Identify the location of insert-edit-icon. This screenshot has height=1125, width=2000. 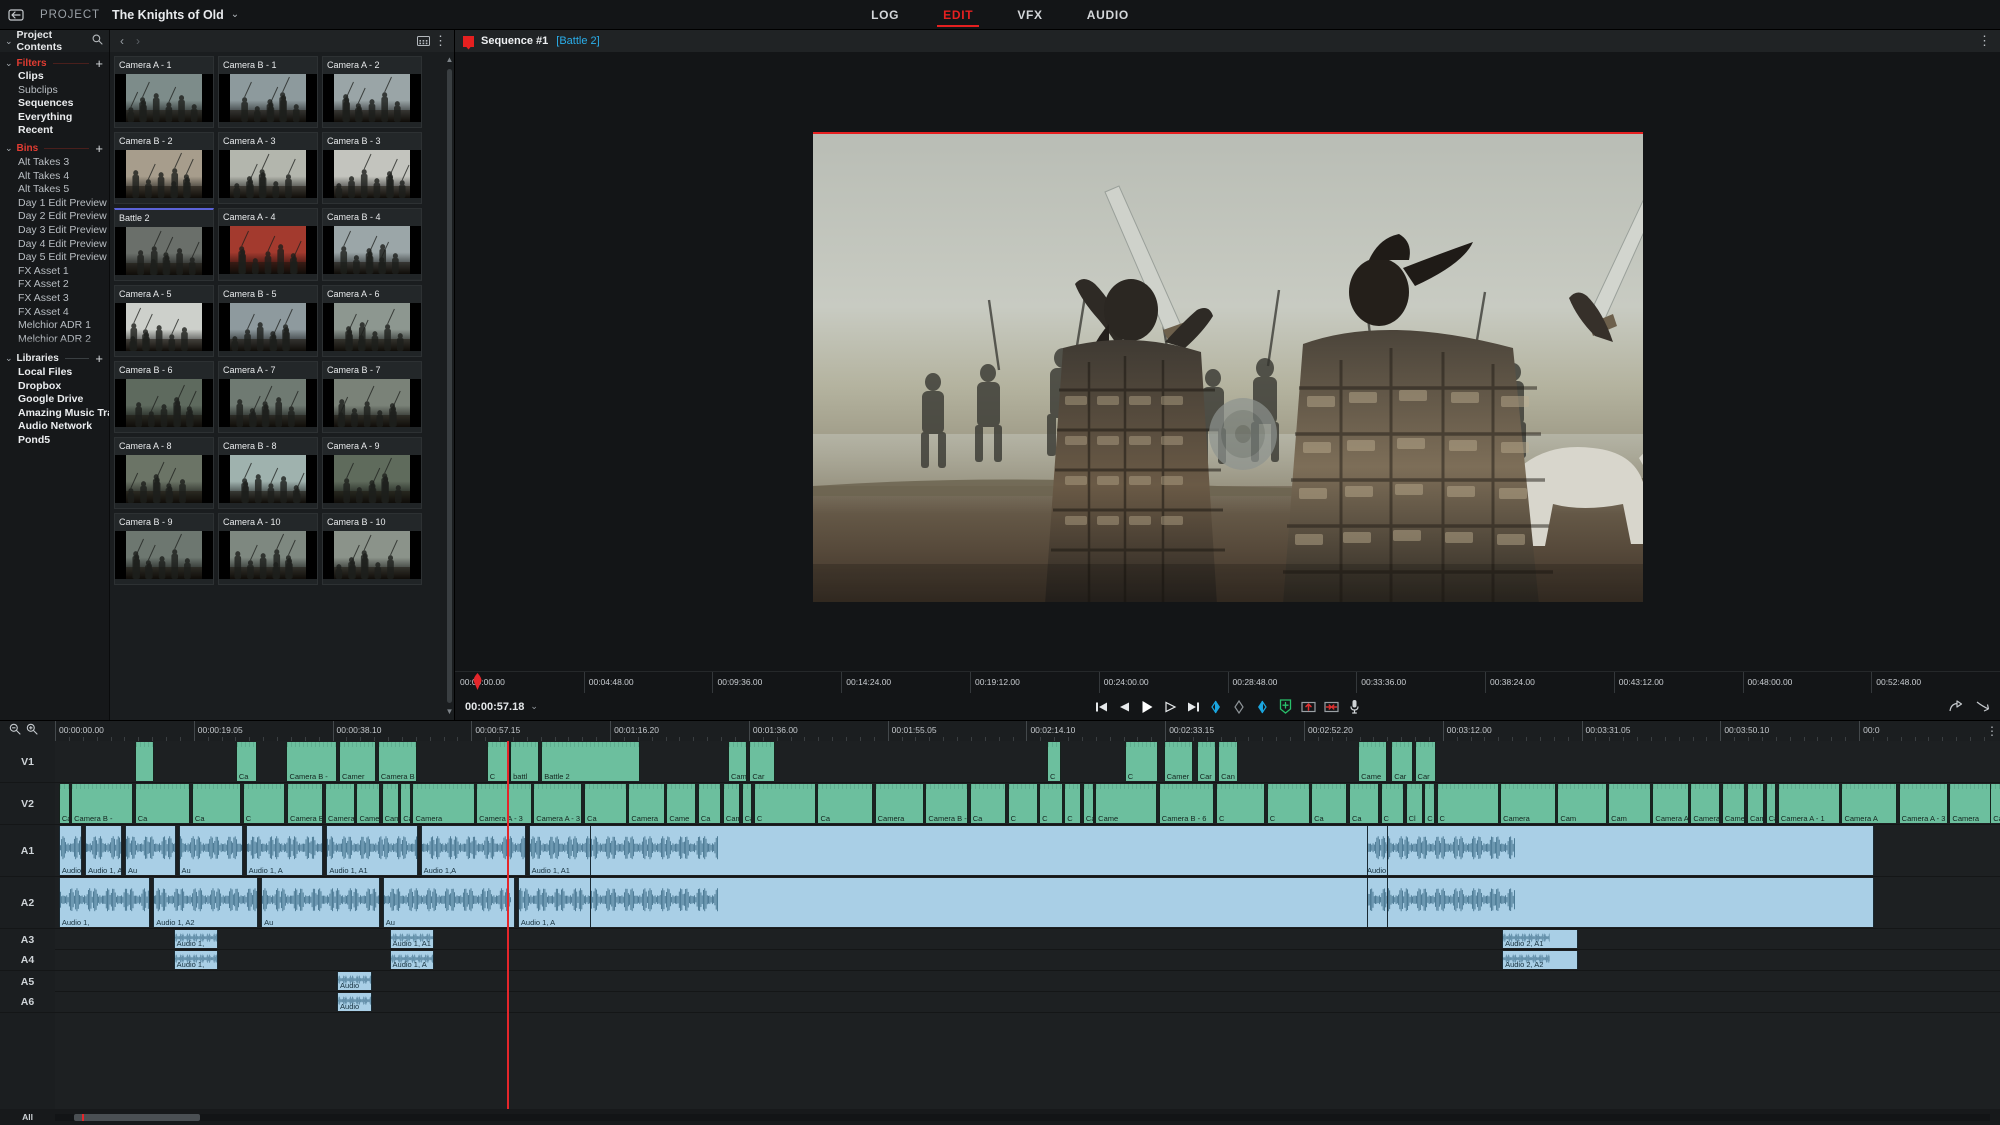
(1308, 707).